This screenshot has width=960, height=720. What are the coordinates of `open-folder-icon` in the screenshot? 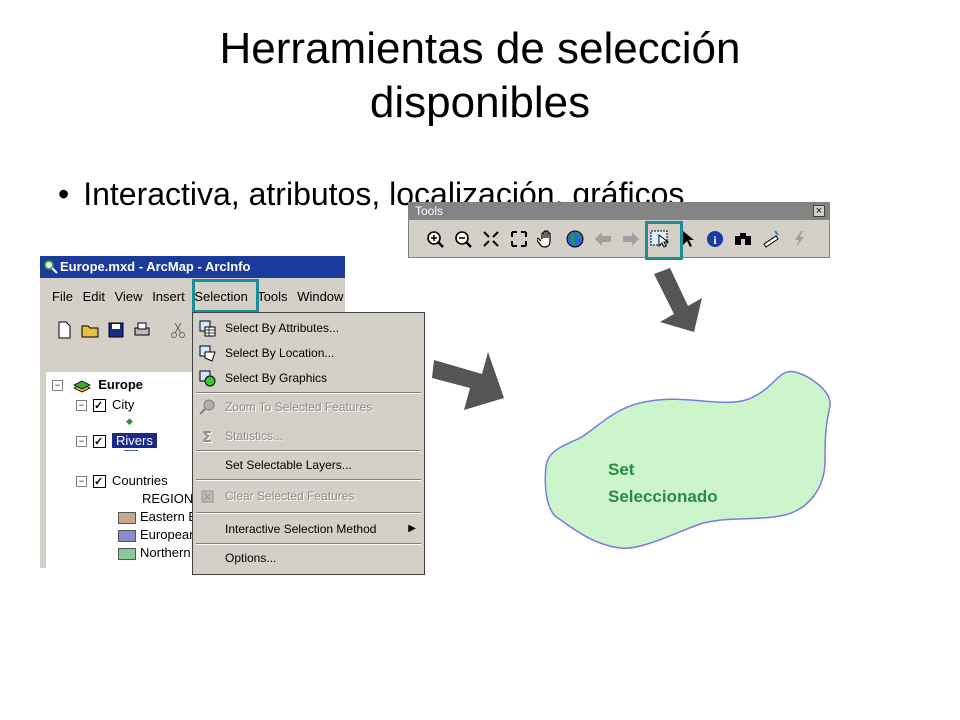 It's located at (90, 330).